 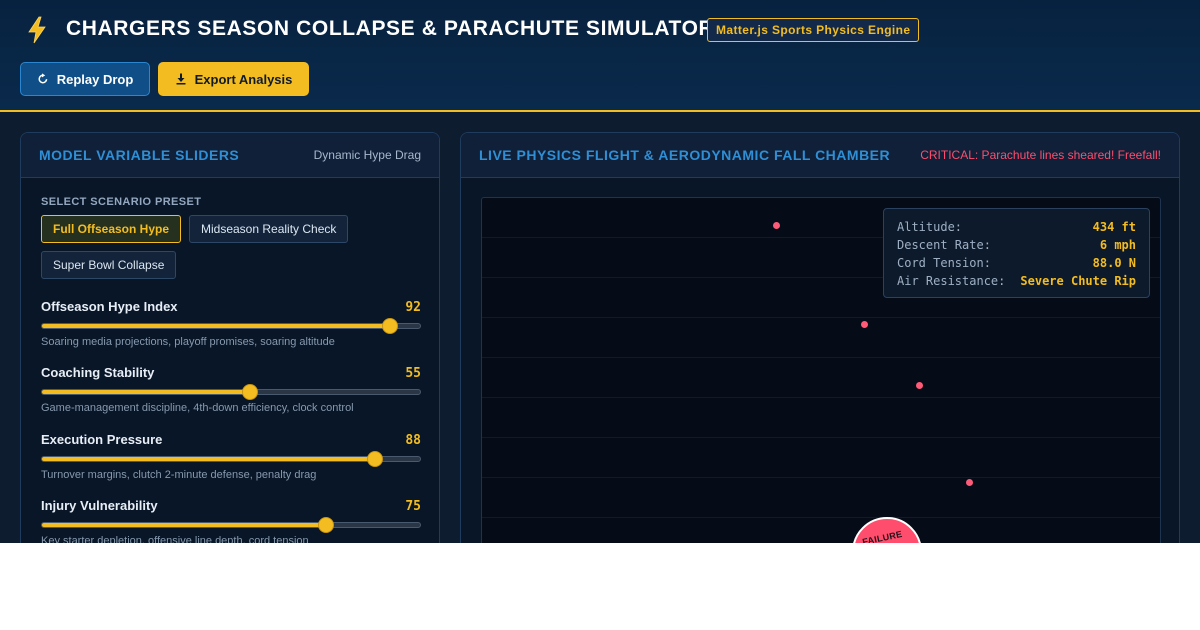 I want to click on slider-value: 75, so click(x=413, y=506).